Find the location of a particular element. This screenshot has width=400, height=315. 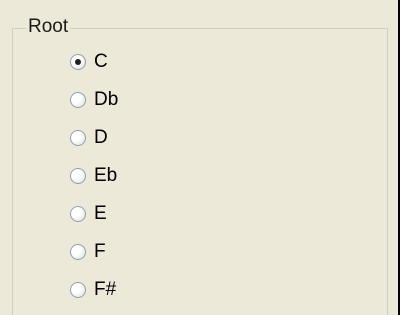

root-option-eb-label: Eb is located at coordinates (106, 175).